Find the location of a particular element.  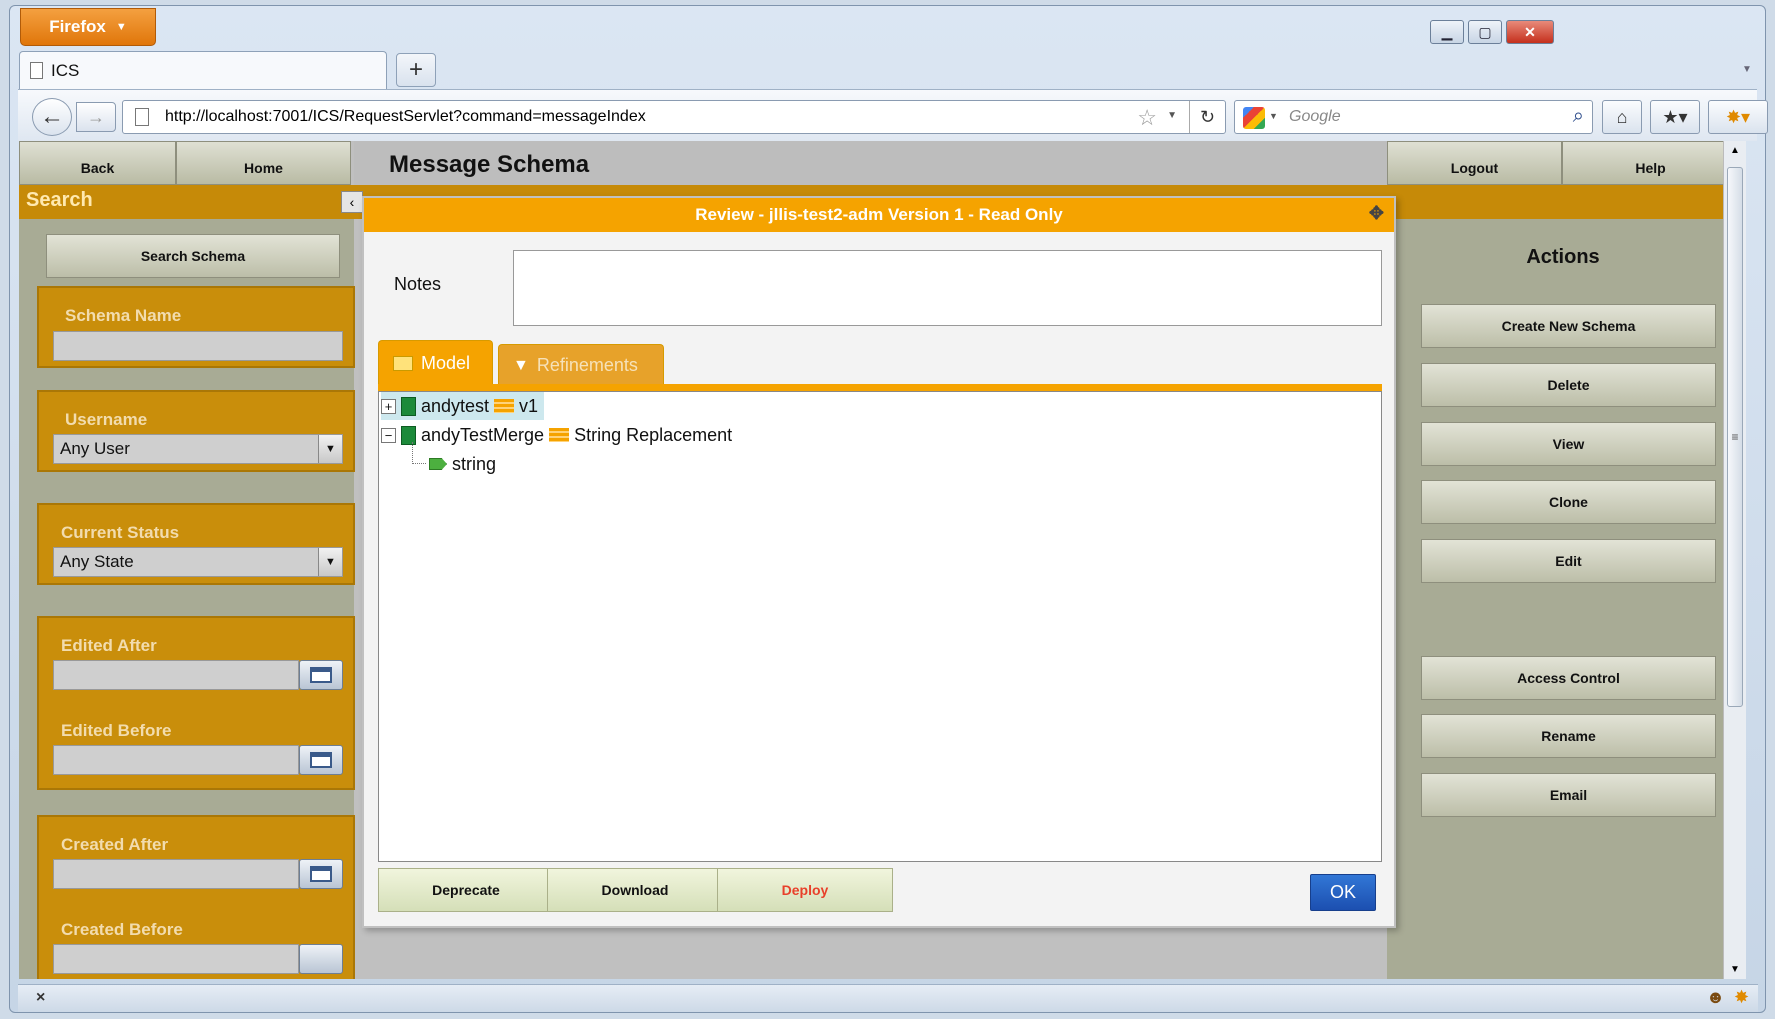

bookmarks-menu-icon: ★▾ is located at coordinates (1675, 117).